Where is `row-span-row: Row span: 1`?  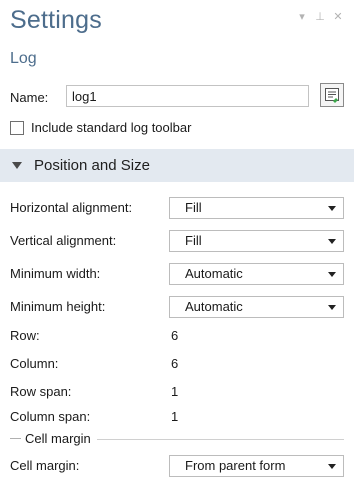
row-span-row: Row span: 1 is located at coordinates (177, 392).